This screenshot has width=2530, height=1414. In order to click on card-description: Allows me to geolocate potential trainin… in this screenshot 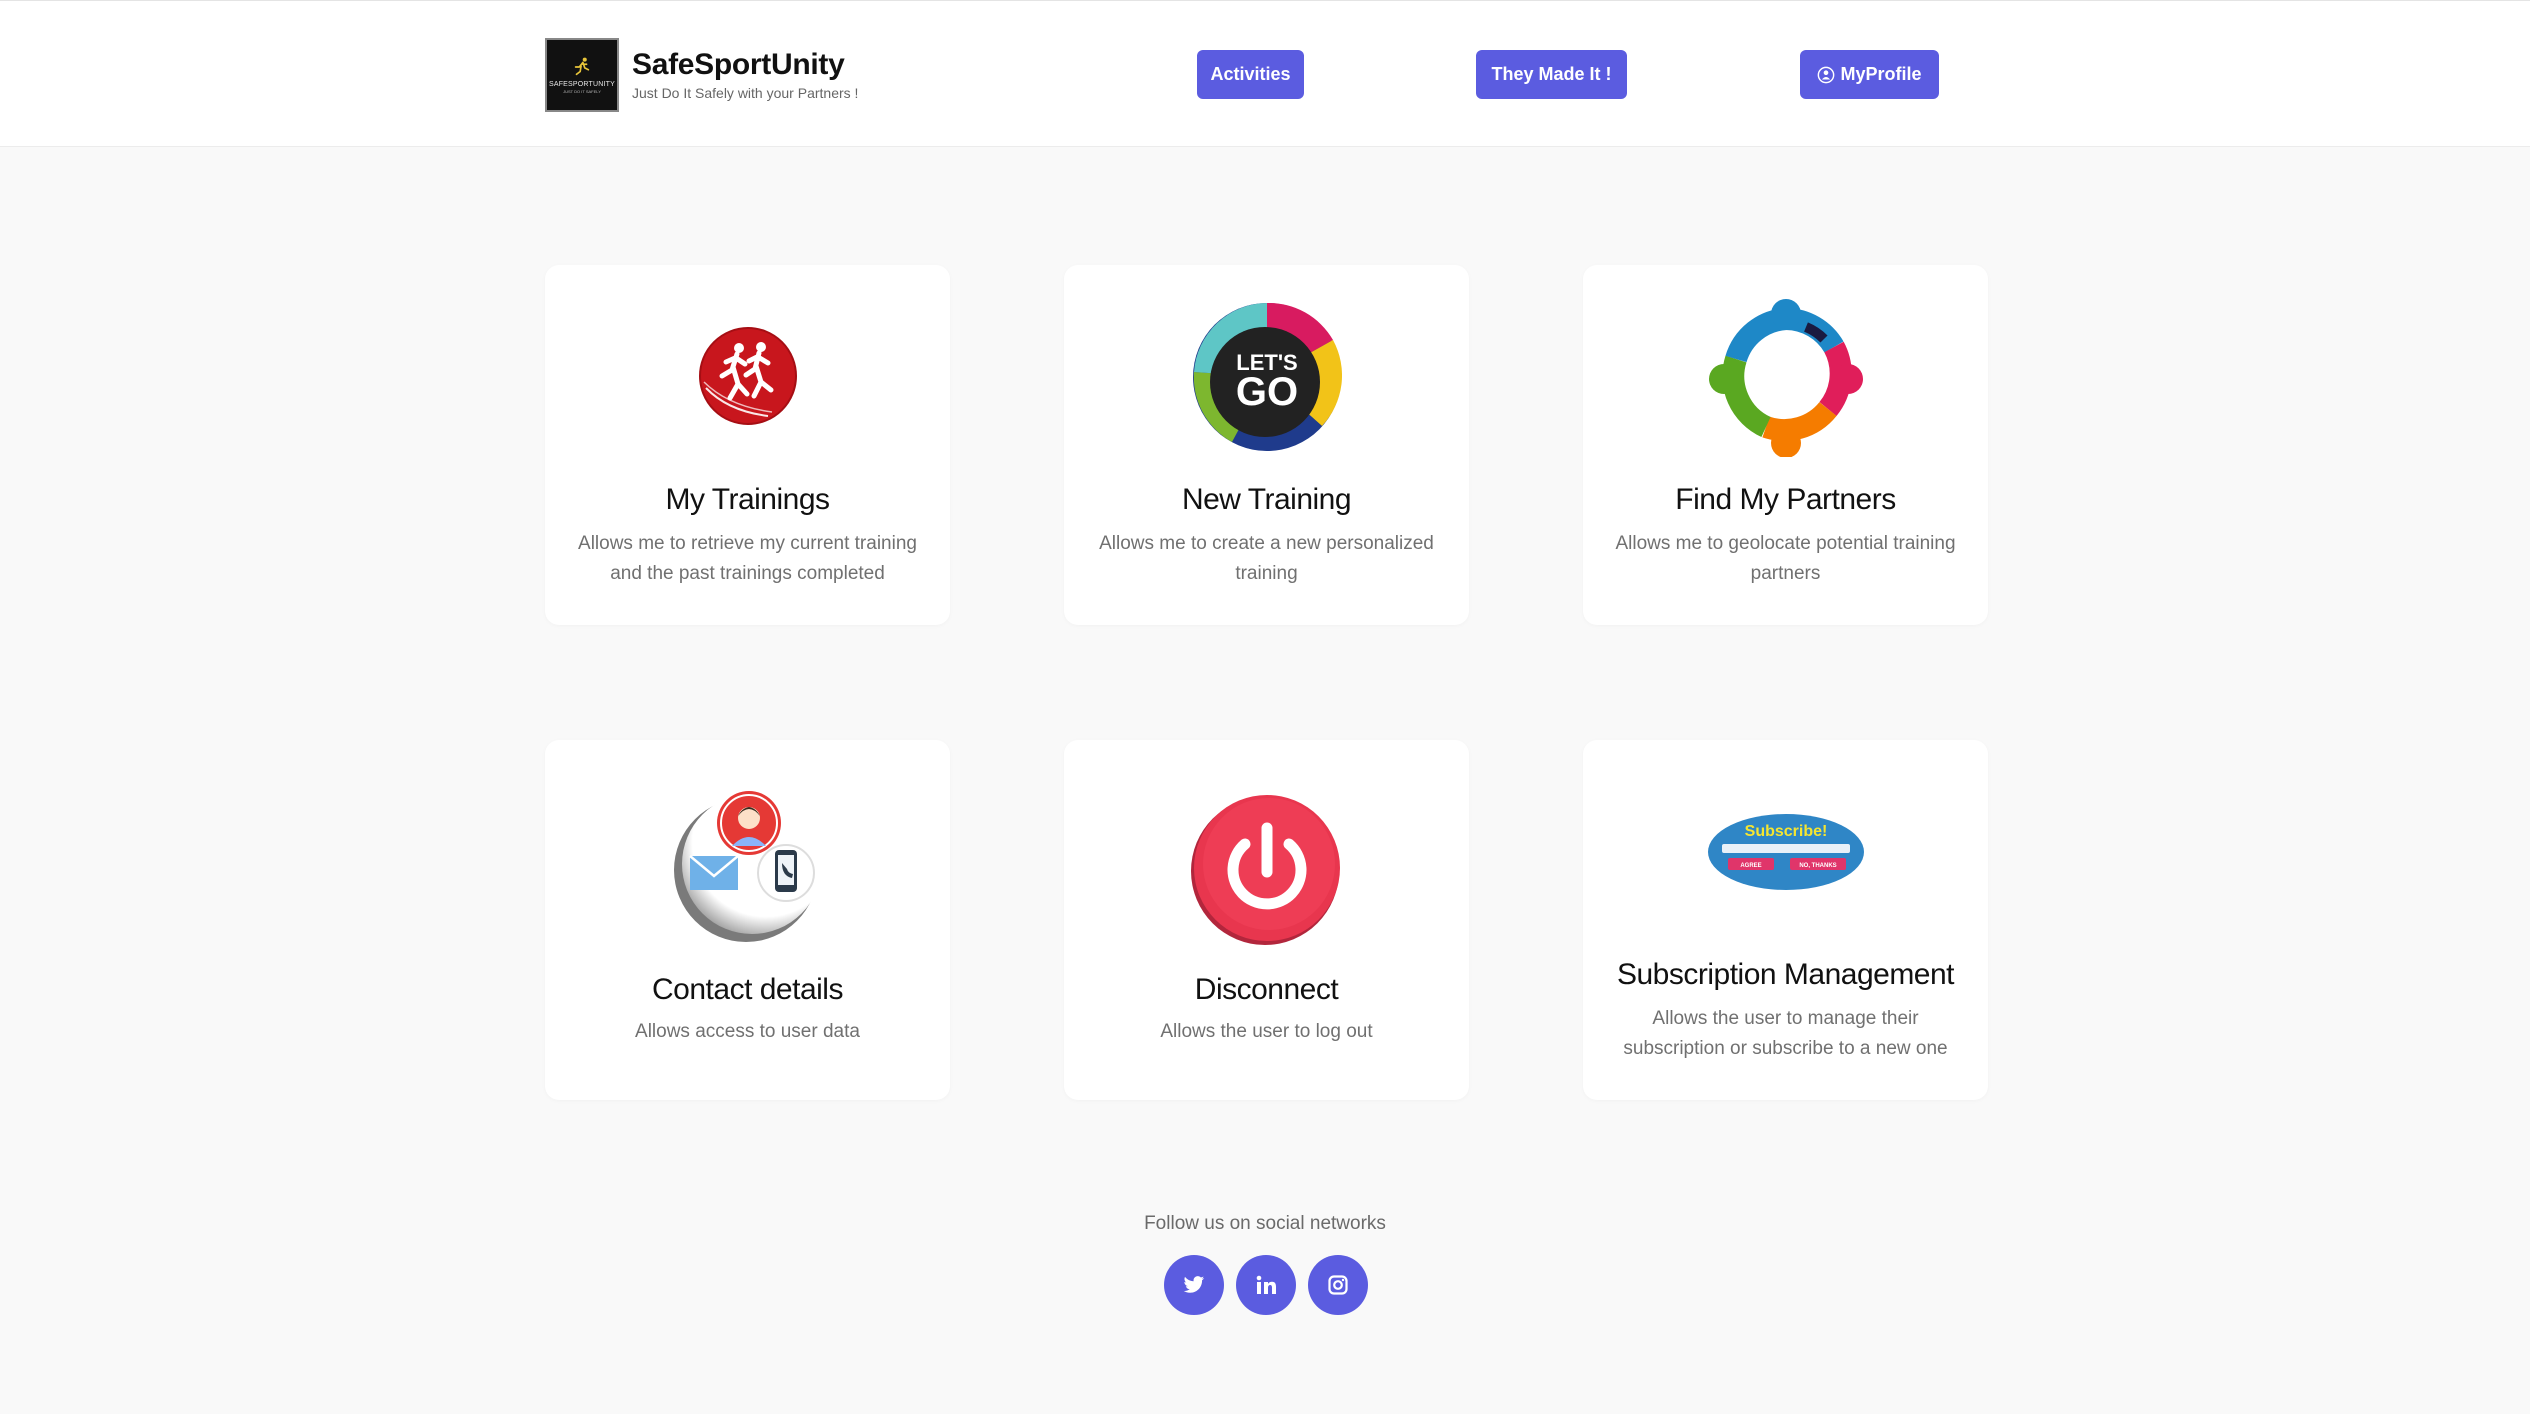, I will do `click(1785, 558)`.